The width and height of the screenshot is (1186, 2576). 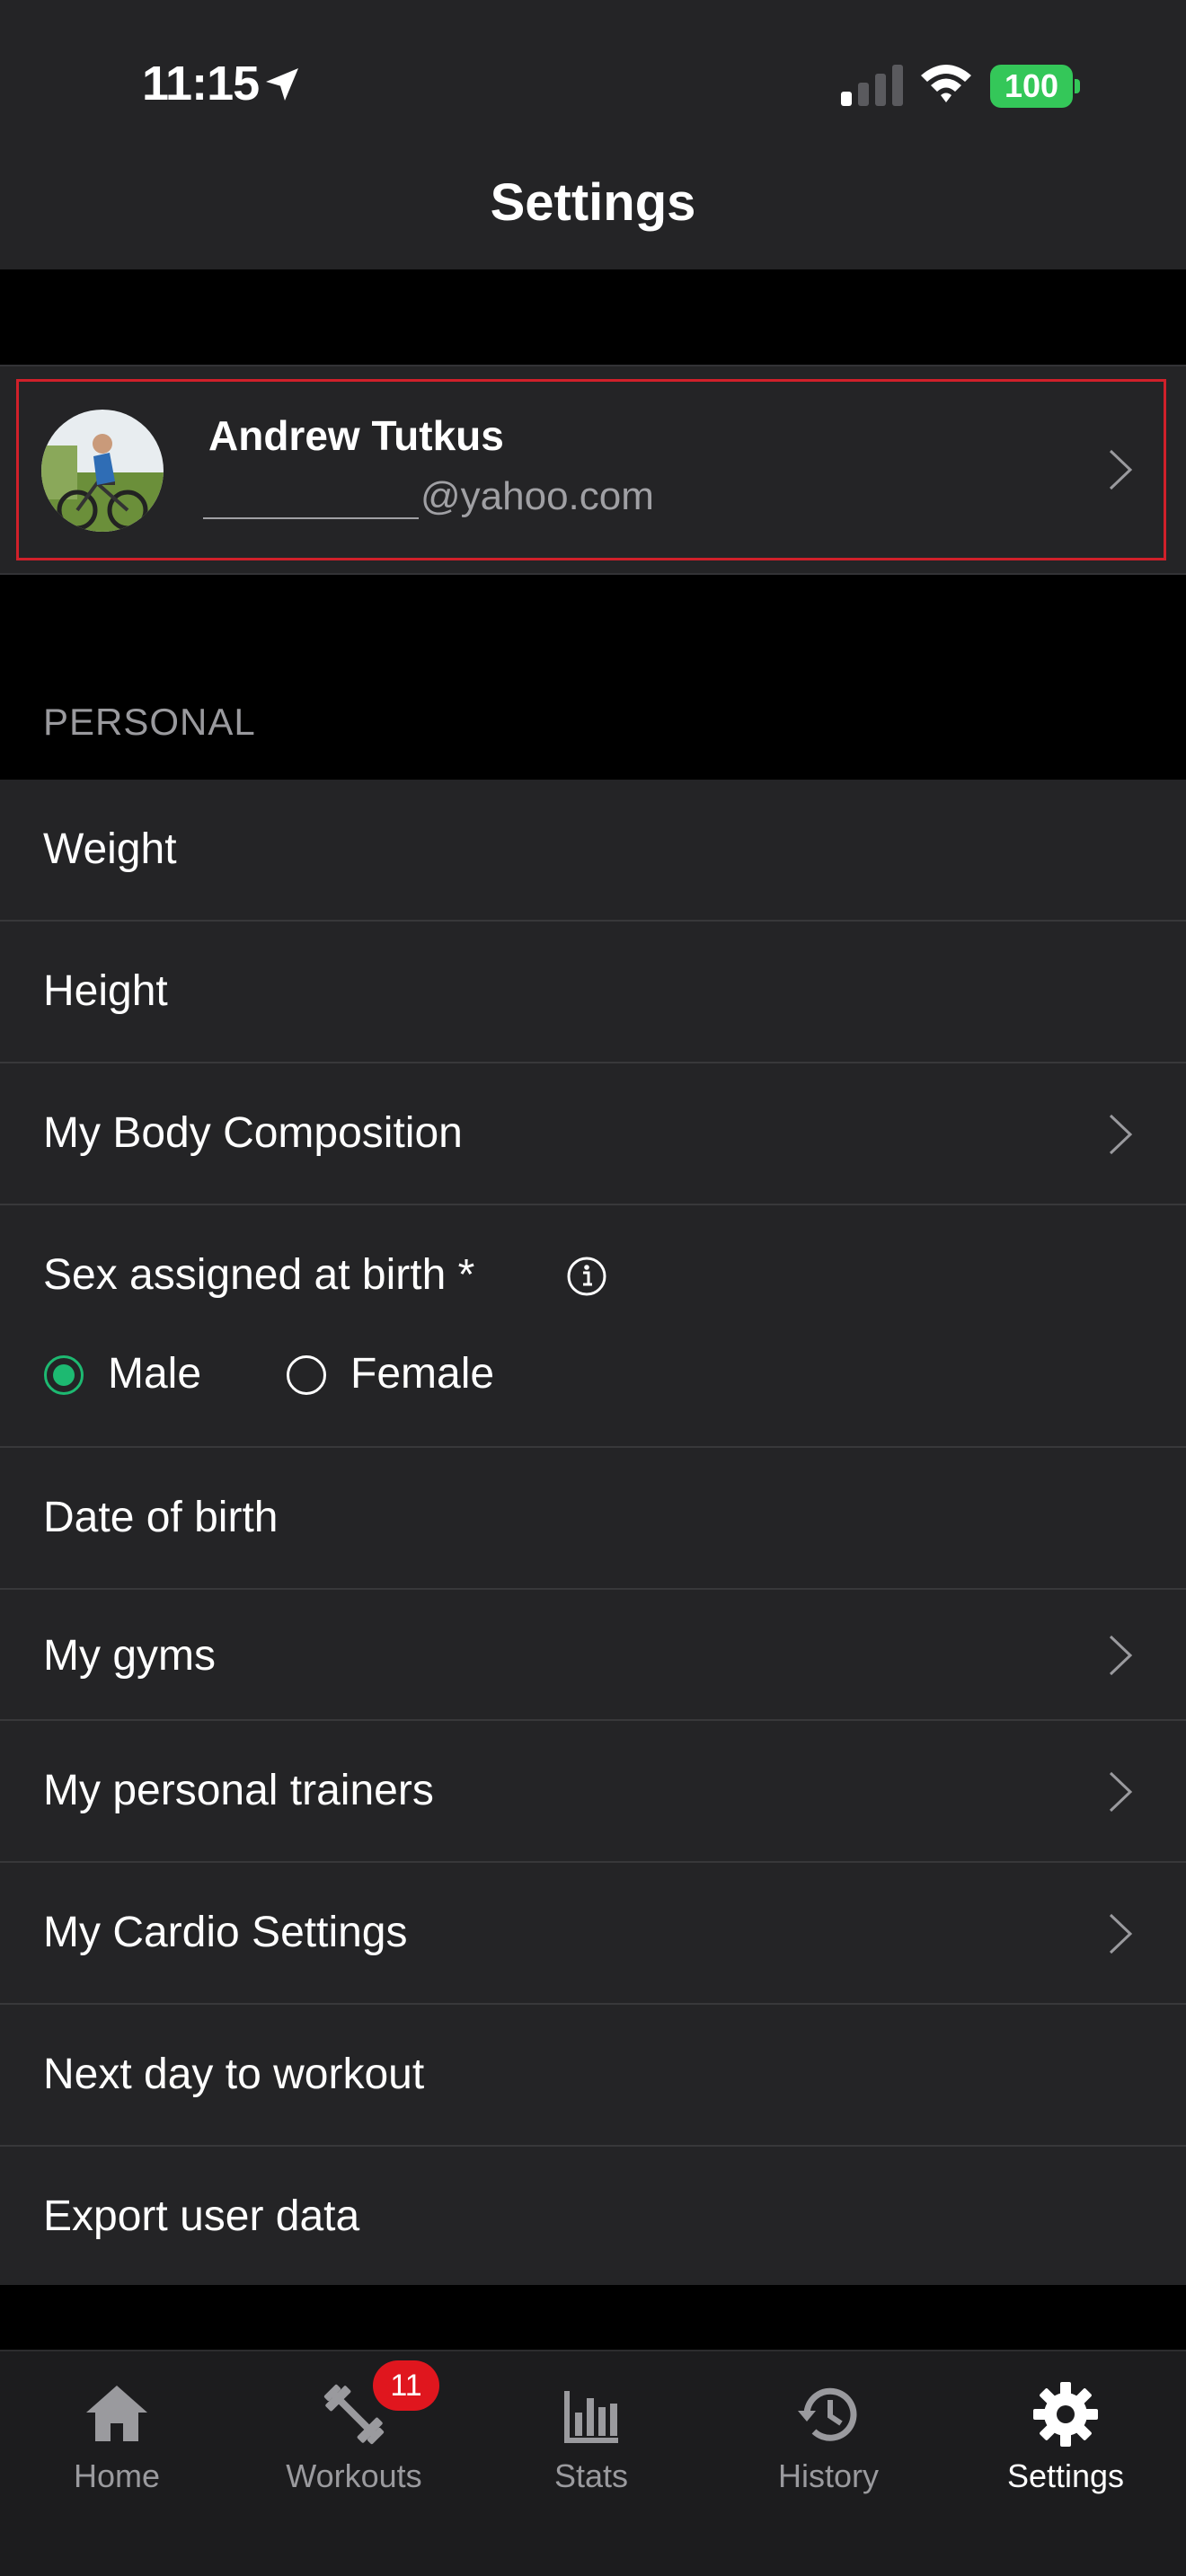 What do you see at coordinates (110, 849) in the screenshot?
I see `weight-label: Weight` at bounding box center [110, 849].